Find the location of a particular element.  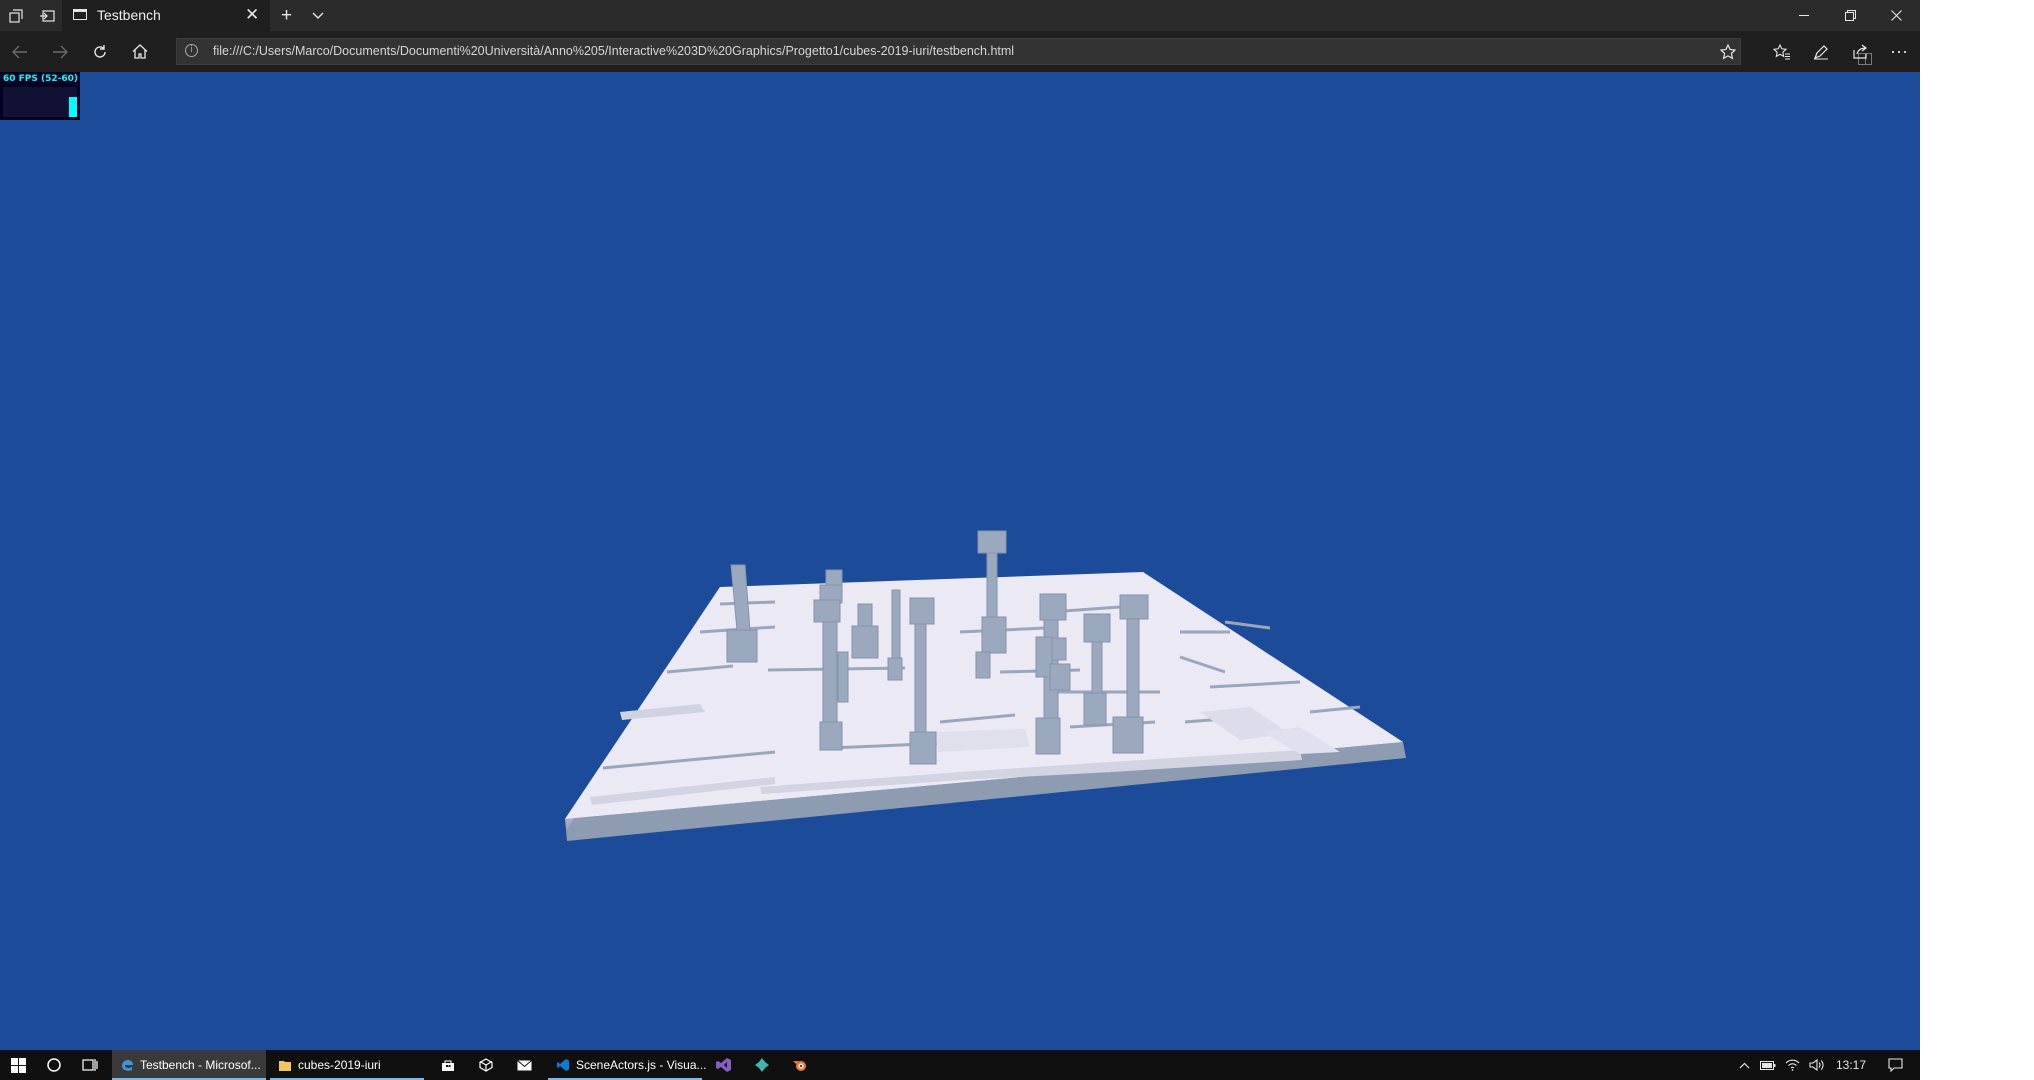

minimize-button is located at coordinates (1804, 15).